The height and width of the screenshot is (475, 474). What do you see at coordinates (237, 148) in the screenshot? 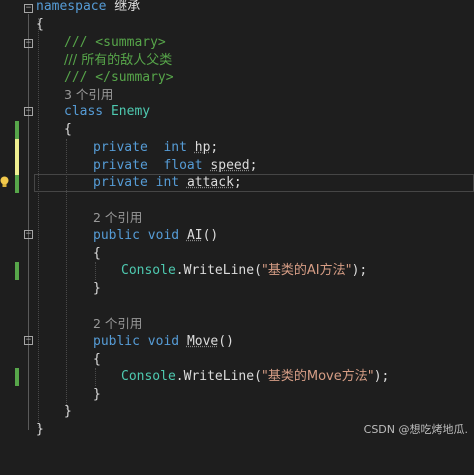
I see `code-line: private int hp;` at bounding box center [237, 148].